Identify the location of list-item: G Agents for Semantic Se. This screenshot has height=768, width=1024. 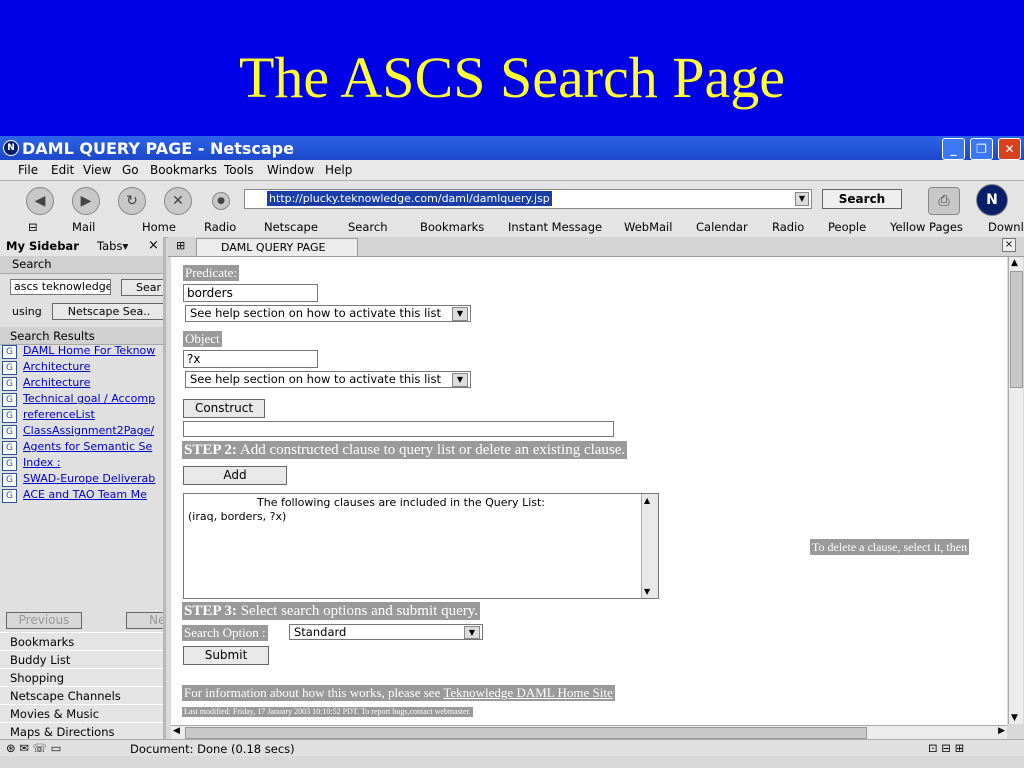
(81, 448).